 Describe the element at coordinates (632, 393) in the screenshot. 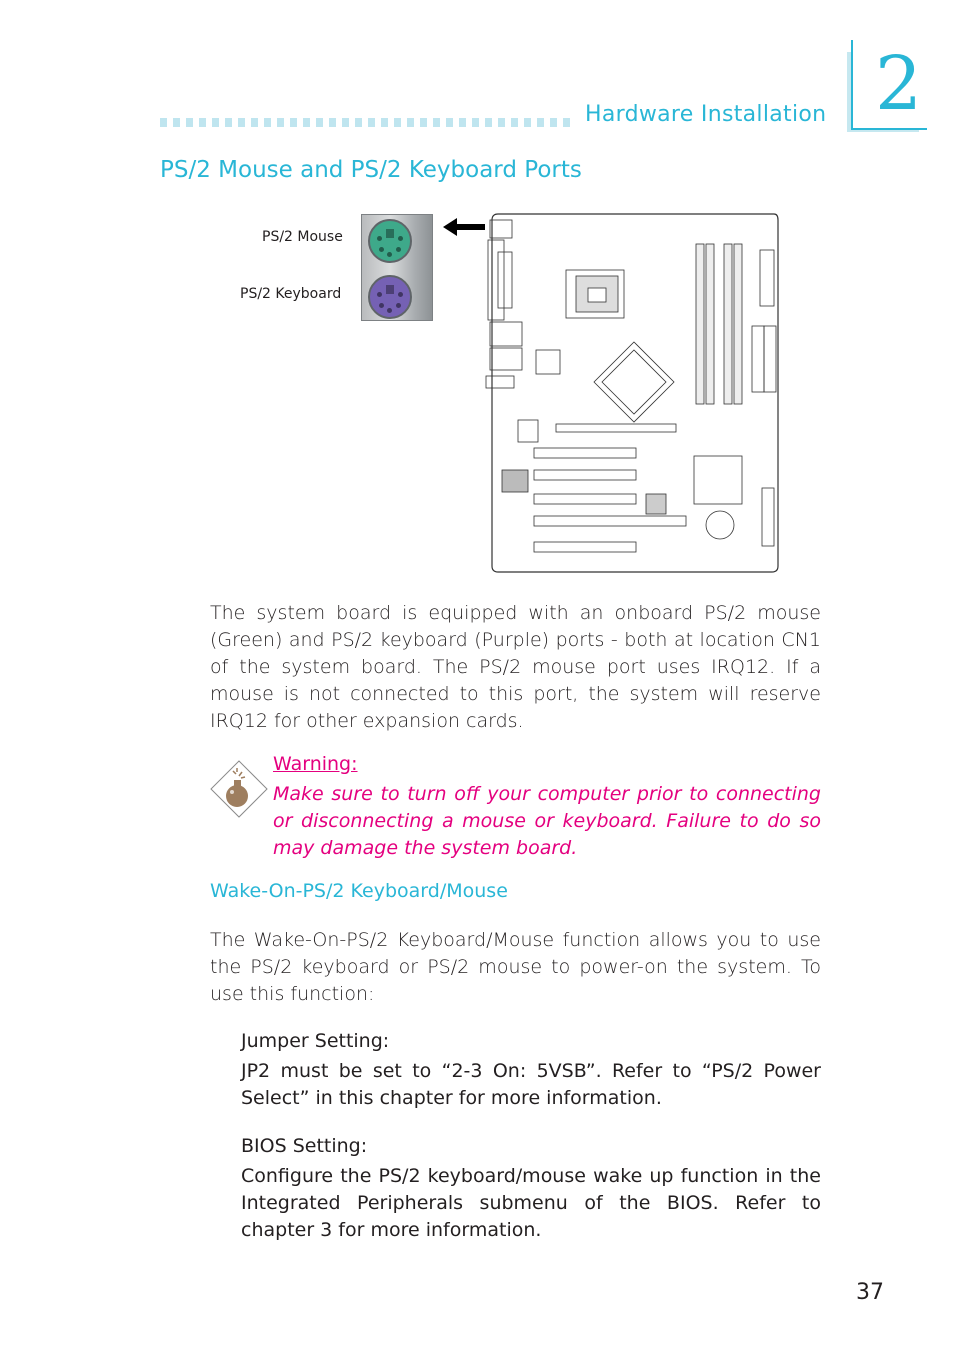

I see `motherboard-layout-diagram` at that location.